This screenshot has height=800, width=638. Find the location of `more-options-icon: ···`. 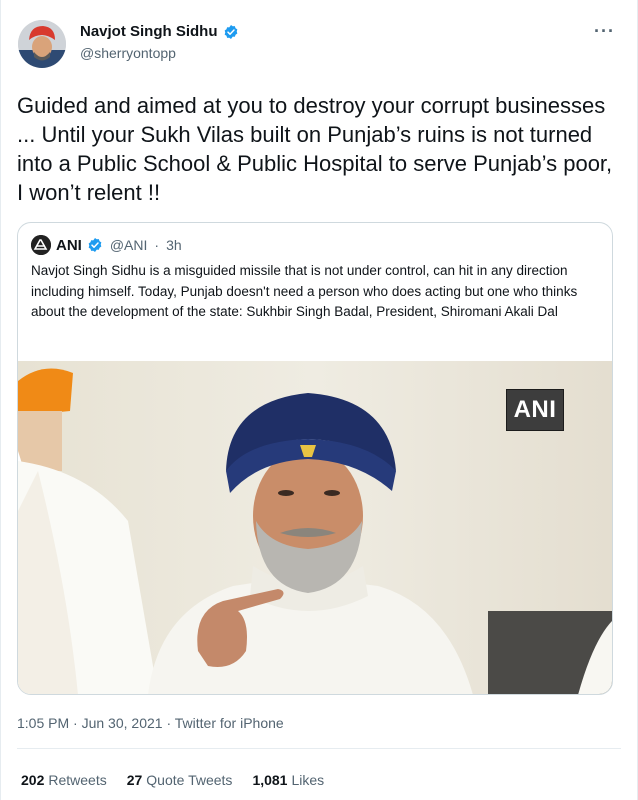

more-options-icon: ··· is located at coordinates (604, 31).